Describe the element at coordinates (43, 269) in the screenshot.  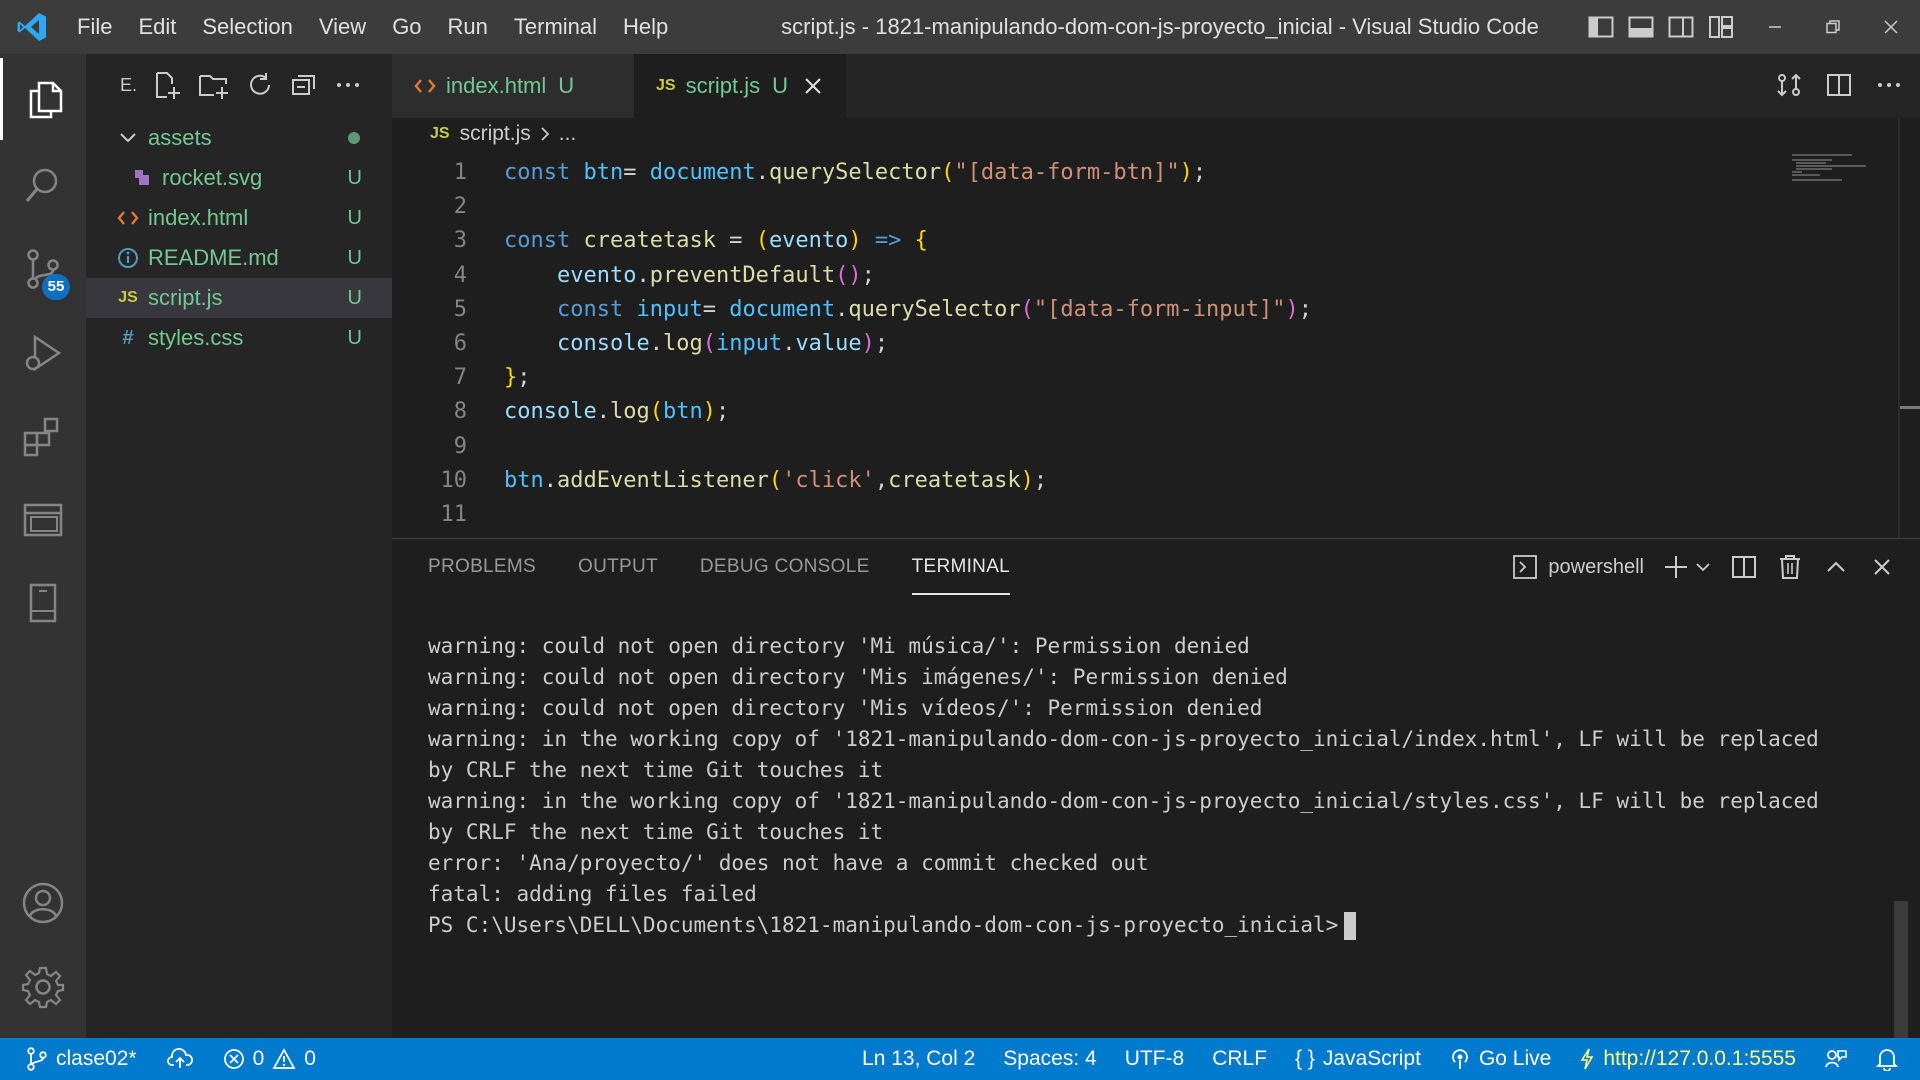
I see `source-control-icon: 55` at that location.